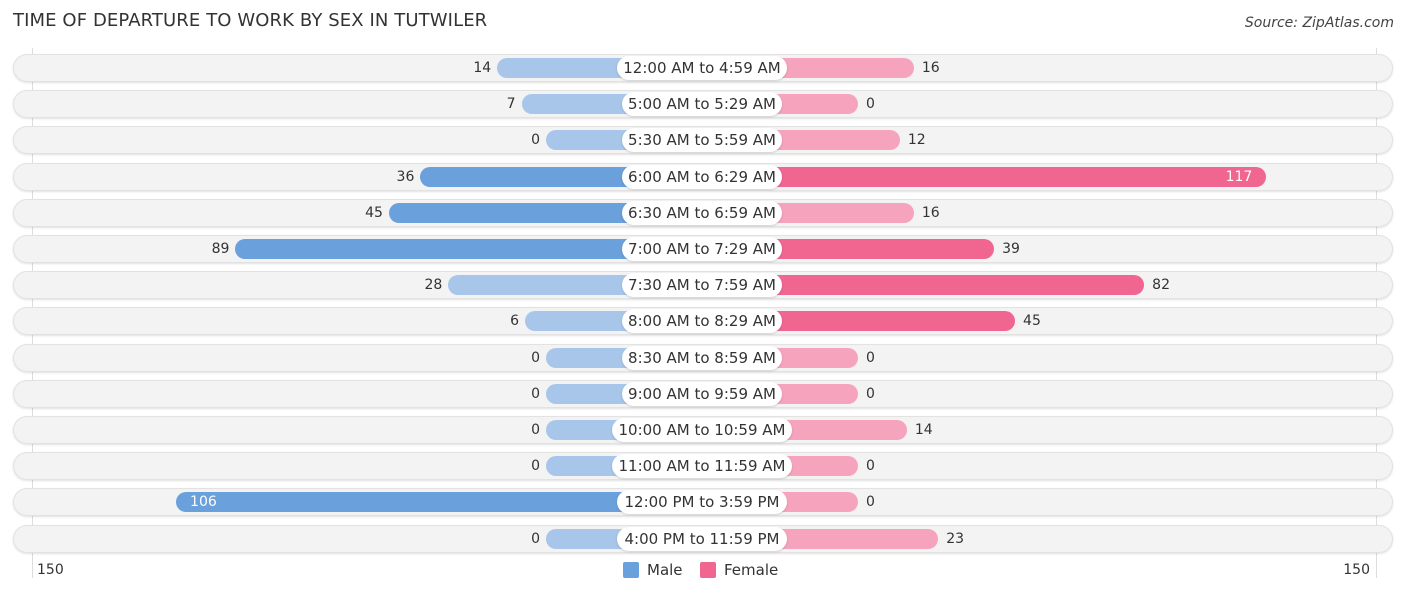 The width and height of the screenshot is (1406, 595). What do you see at coordinates (708, 570) in the screenshot?
I see `legend-swatch-female` at bounding box center [708, 570].